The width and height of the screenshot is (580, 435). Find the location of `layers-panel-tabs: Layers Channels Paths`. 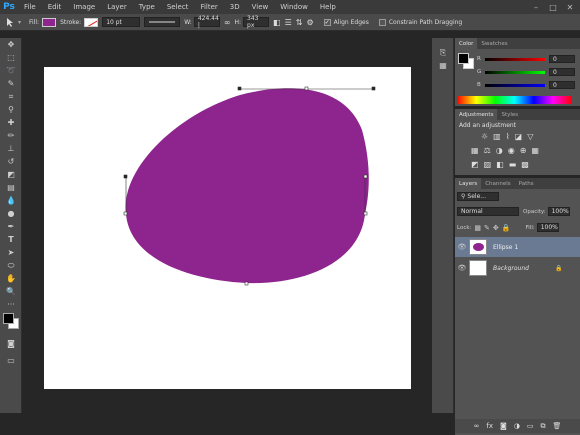

layers-panel-tabs: Layers Channels Paths is located at coordinates (517, 183).